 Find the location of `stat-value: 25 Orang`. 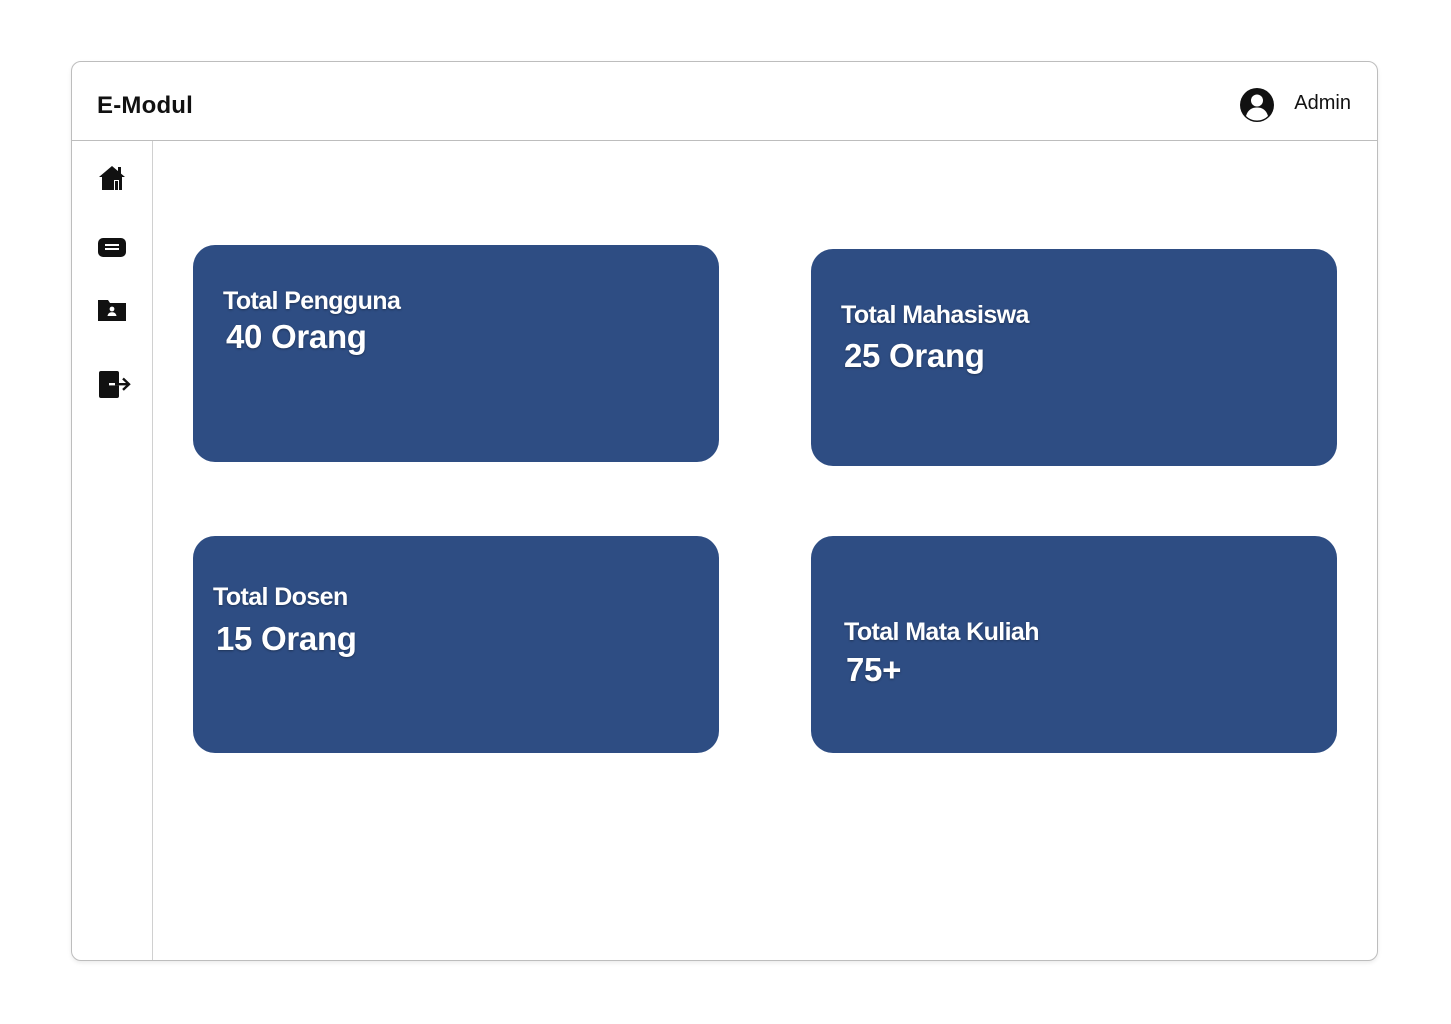

stat-value: 25 Orang is located at coordinates (914, 355).